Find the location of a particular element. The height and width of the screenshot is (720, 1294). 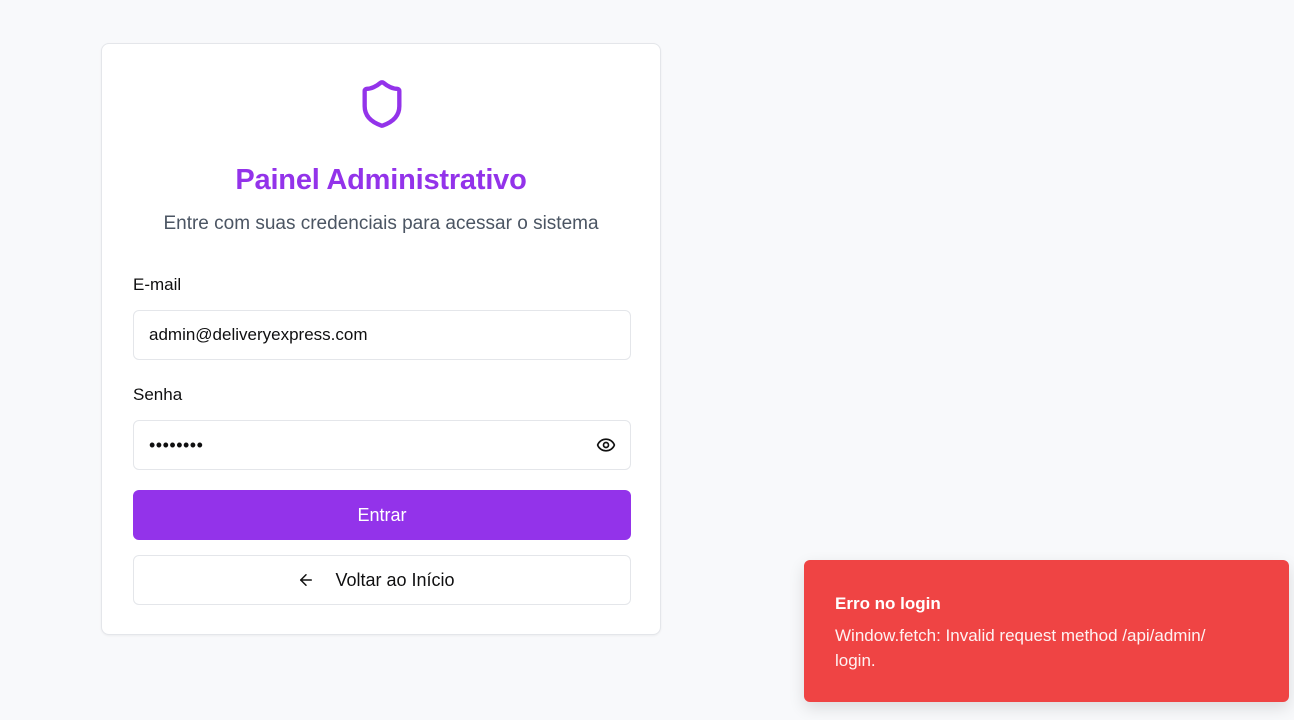

email-label: E-mail is located at coordinates (157, 284).